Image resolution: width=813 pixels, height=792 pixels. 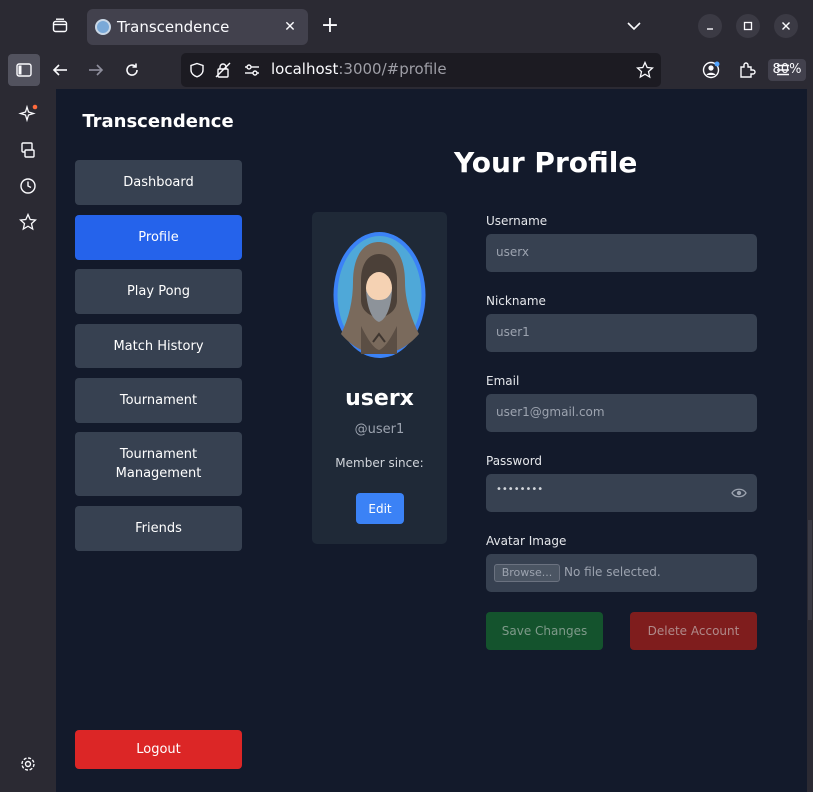 I want to click on chevron-down-icon, so click(x=634, y=26).